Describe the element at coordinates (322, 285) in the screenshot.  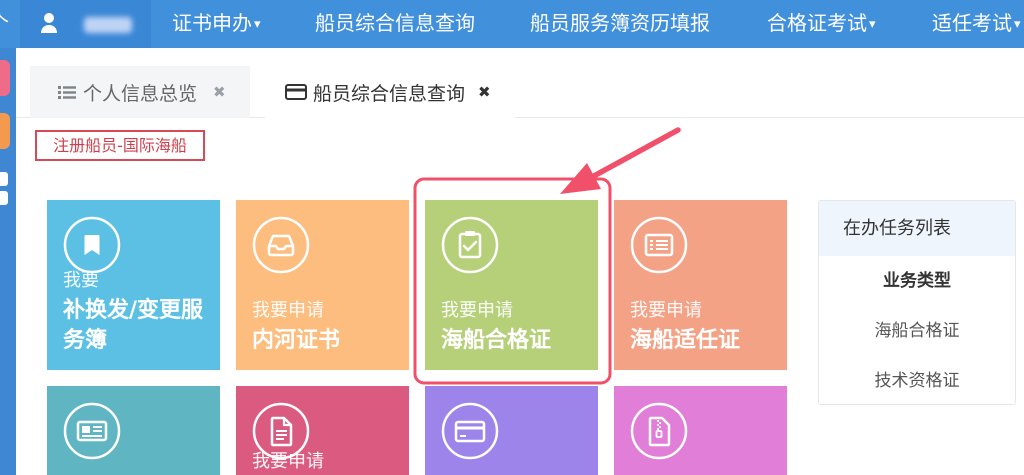
I see `tile-inland-certificate: 我要申请 内河证书` at that location.